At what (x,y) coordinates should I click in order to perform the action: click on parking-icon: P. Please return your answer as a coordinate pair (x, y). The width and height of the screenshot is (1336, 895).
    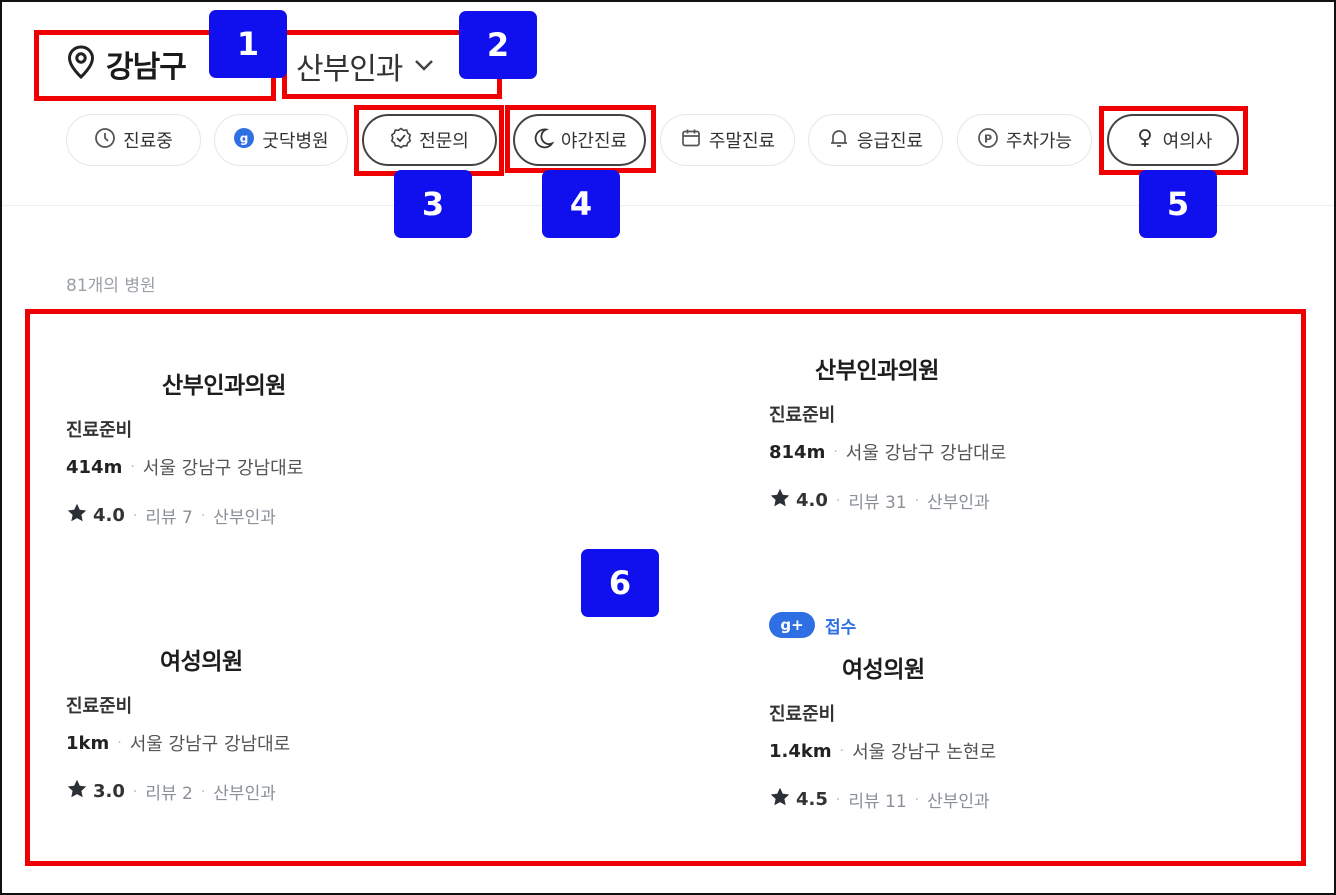
    Looking at the image, I should click on (988, 140).